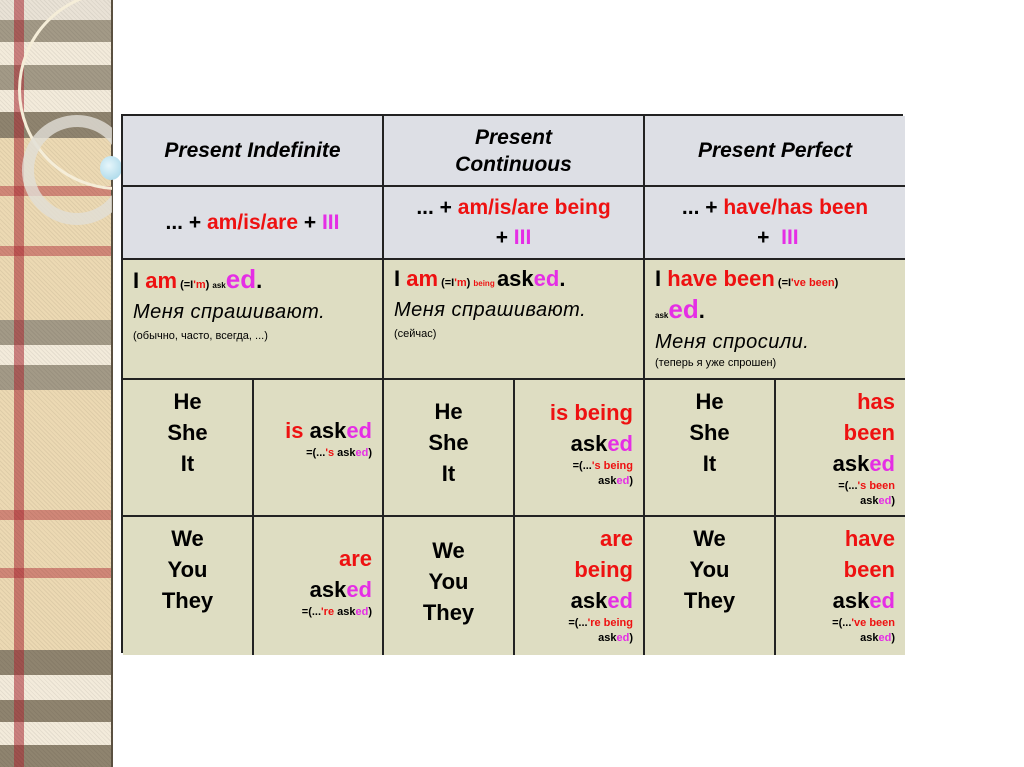 The width and height of the screenshot is (1024, 767). Describe the element at coordinates (328, 611) in the screenshot. I see `short-contraction: 're` at that location.